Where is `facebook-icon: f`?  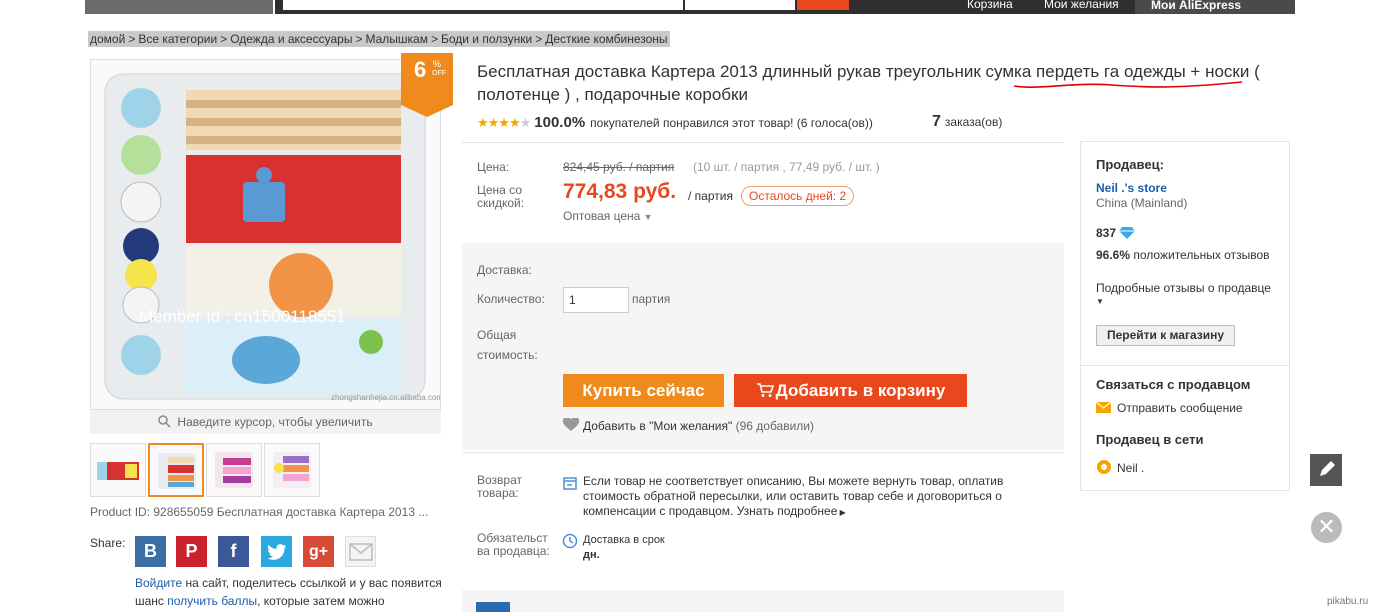 facebook-icon: f is located at coordinates (233, 551).